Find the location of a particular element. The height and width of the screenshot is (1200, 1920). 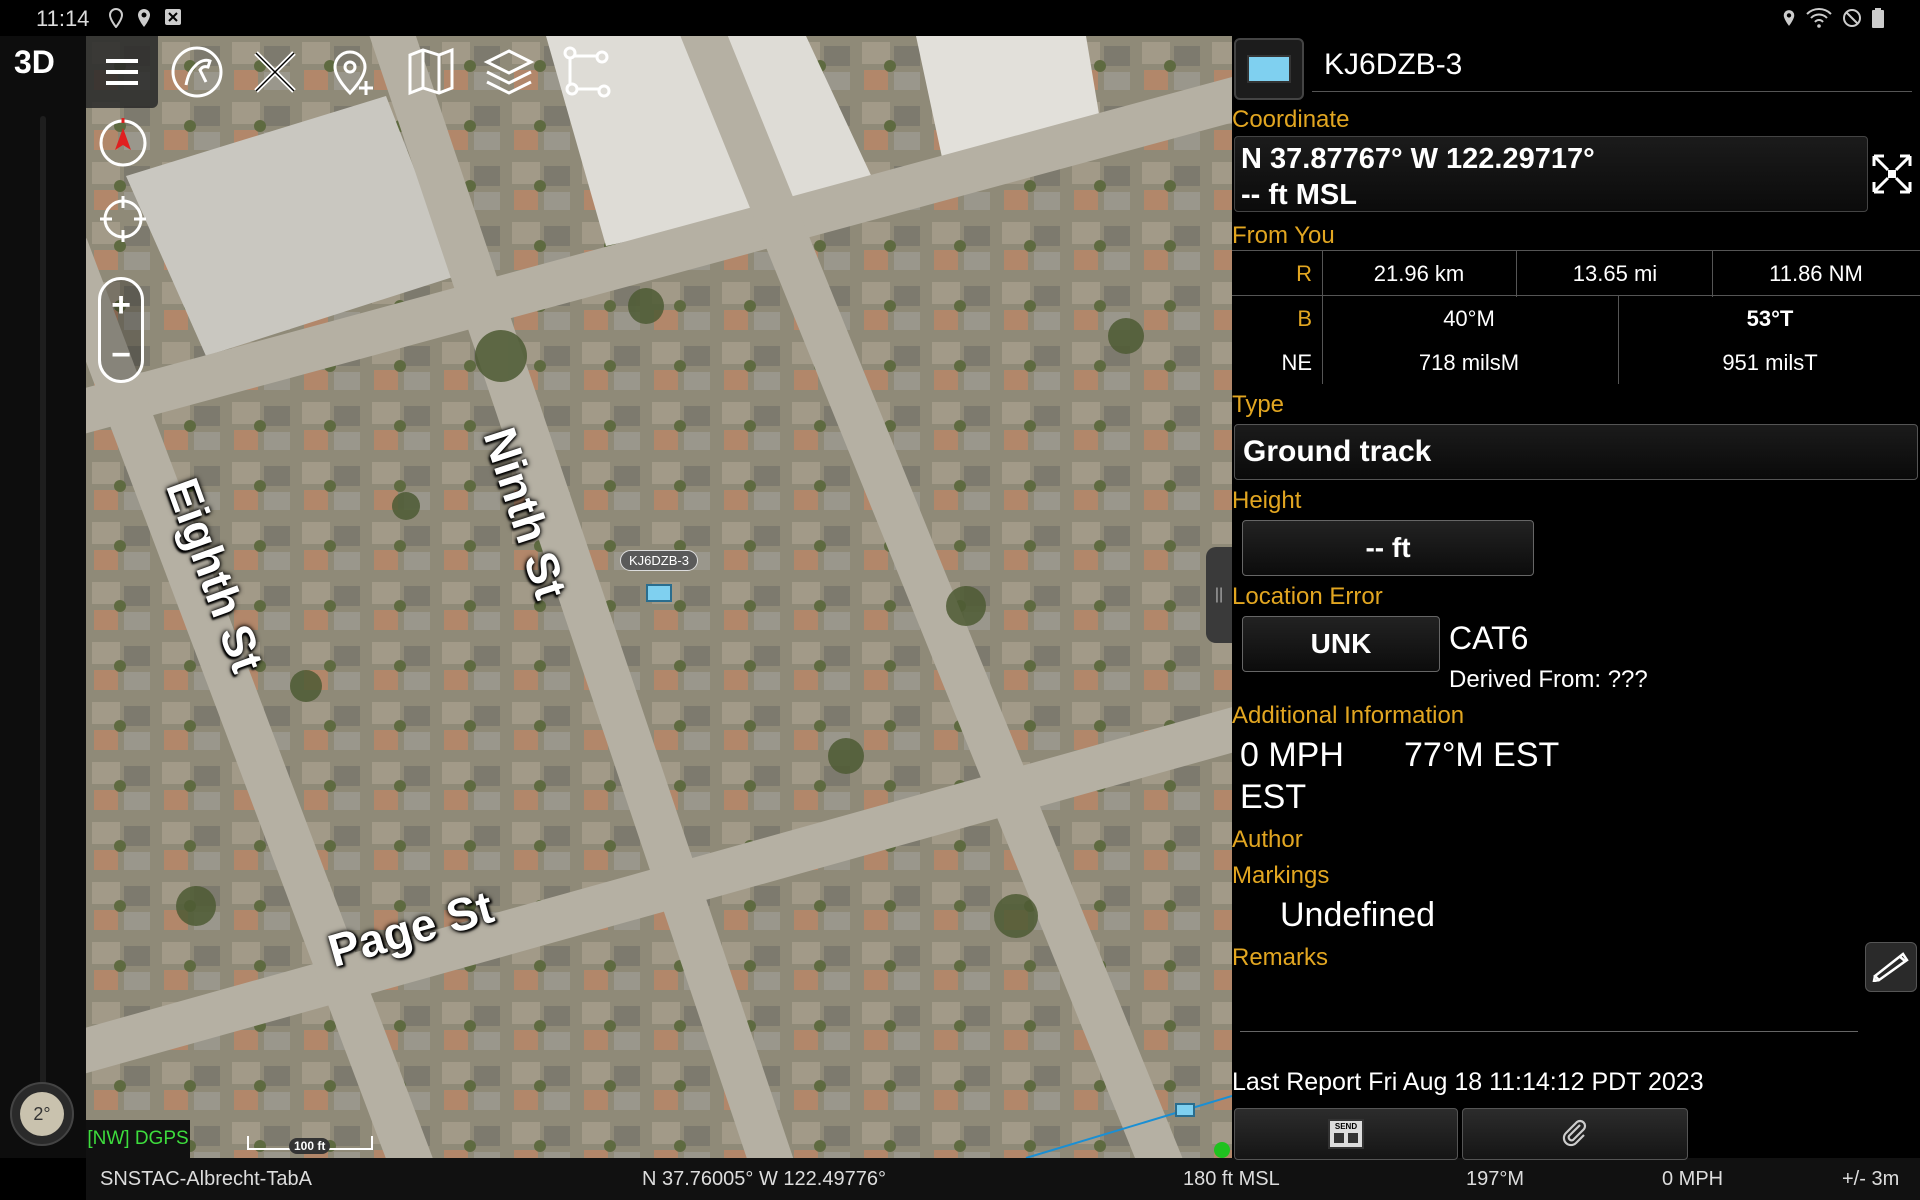

menu-button is located at coordinates (122, 72).